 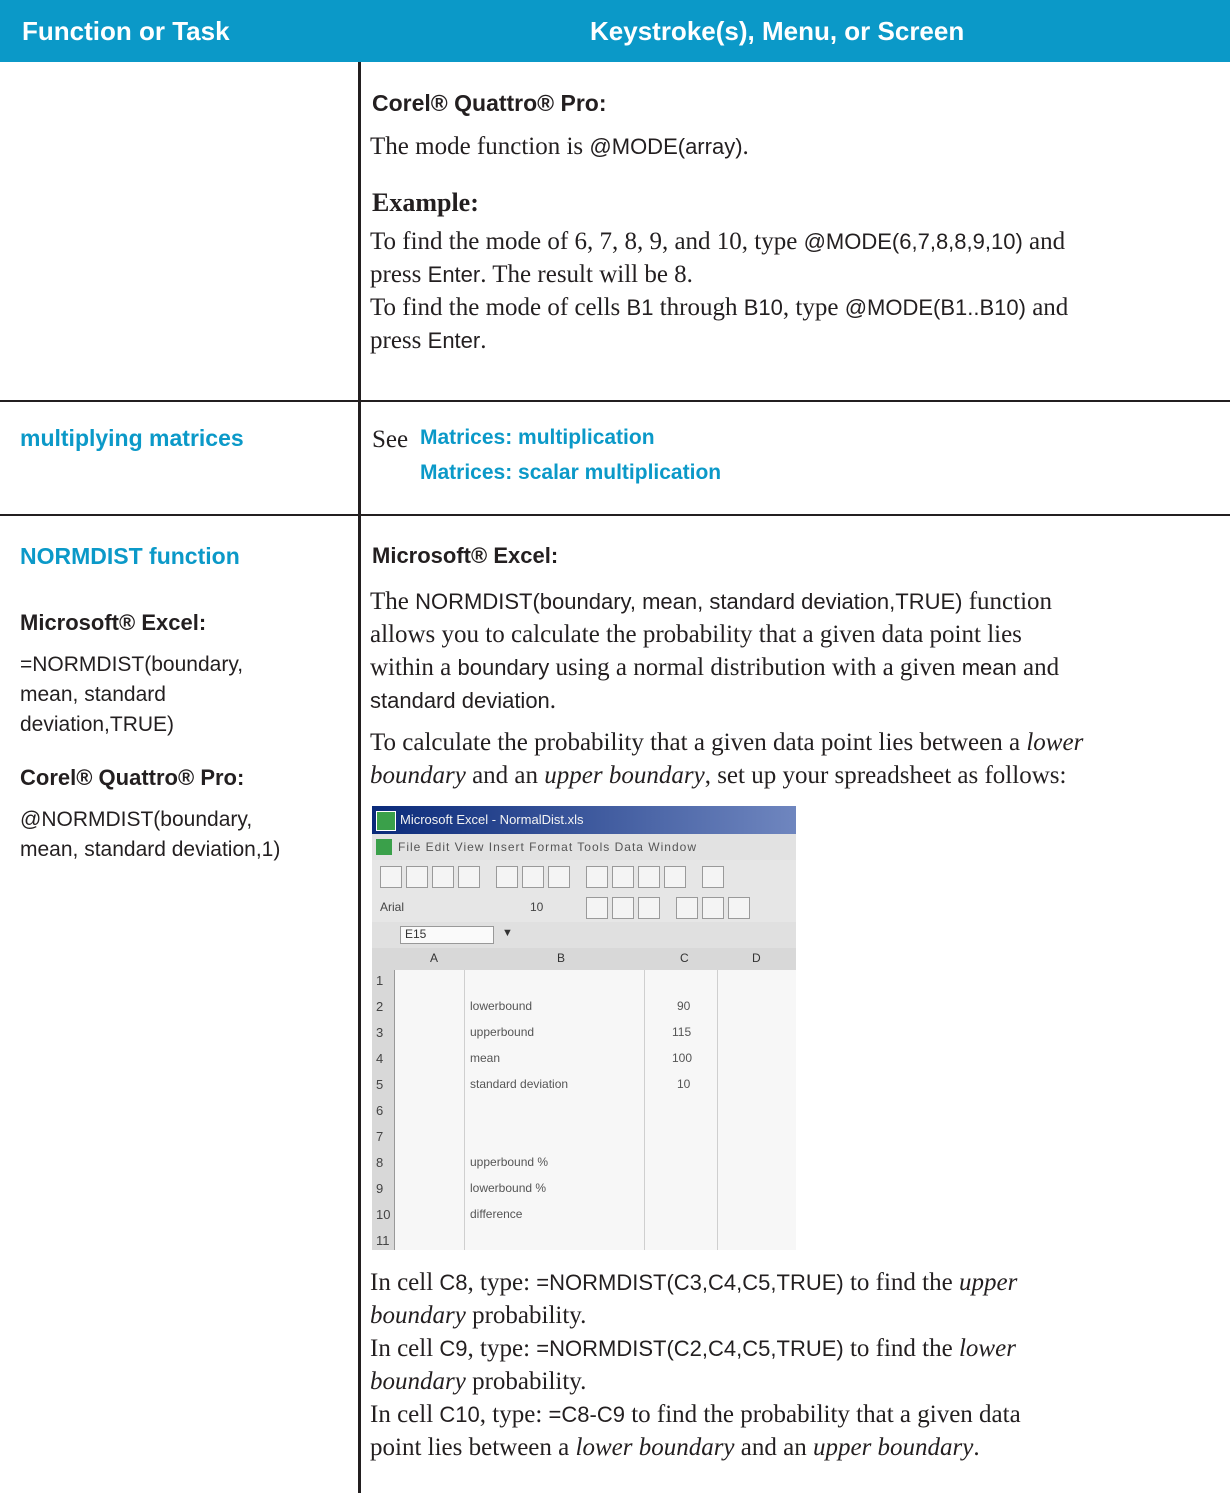 What do you see at coordinates (496, 1214) in the screenshot?
I see `cell-b10: difference` at bounding box center [496, 1214].